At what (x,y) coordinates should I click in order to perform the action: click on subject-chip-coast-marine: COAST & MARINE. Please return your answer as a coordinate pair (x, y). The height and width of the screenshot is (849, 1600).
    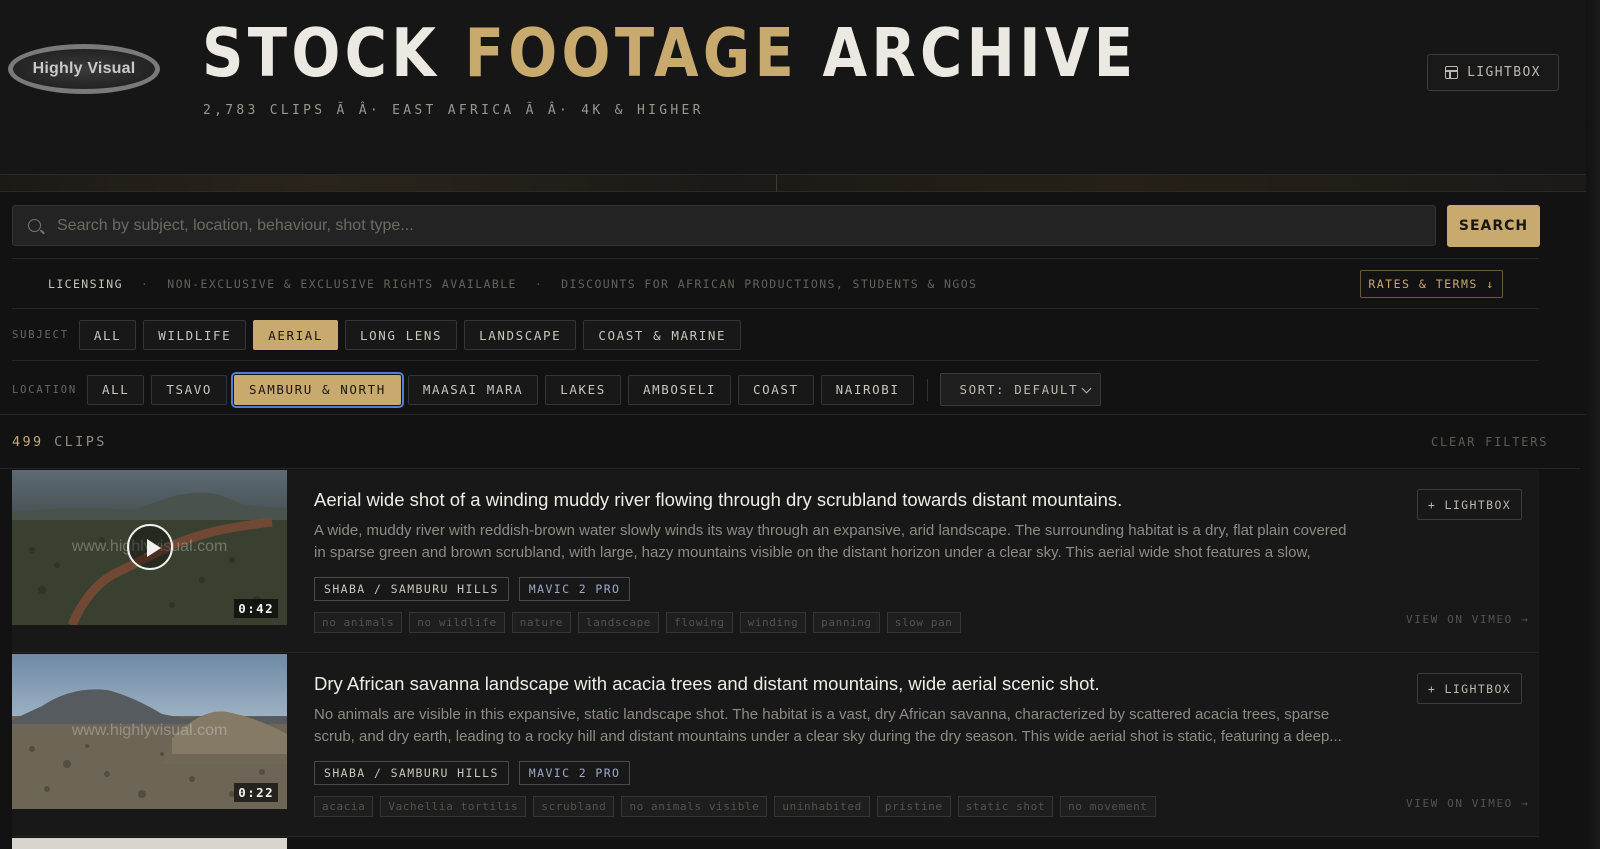
    Looking at the image, I should click on (662, 335).